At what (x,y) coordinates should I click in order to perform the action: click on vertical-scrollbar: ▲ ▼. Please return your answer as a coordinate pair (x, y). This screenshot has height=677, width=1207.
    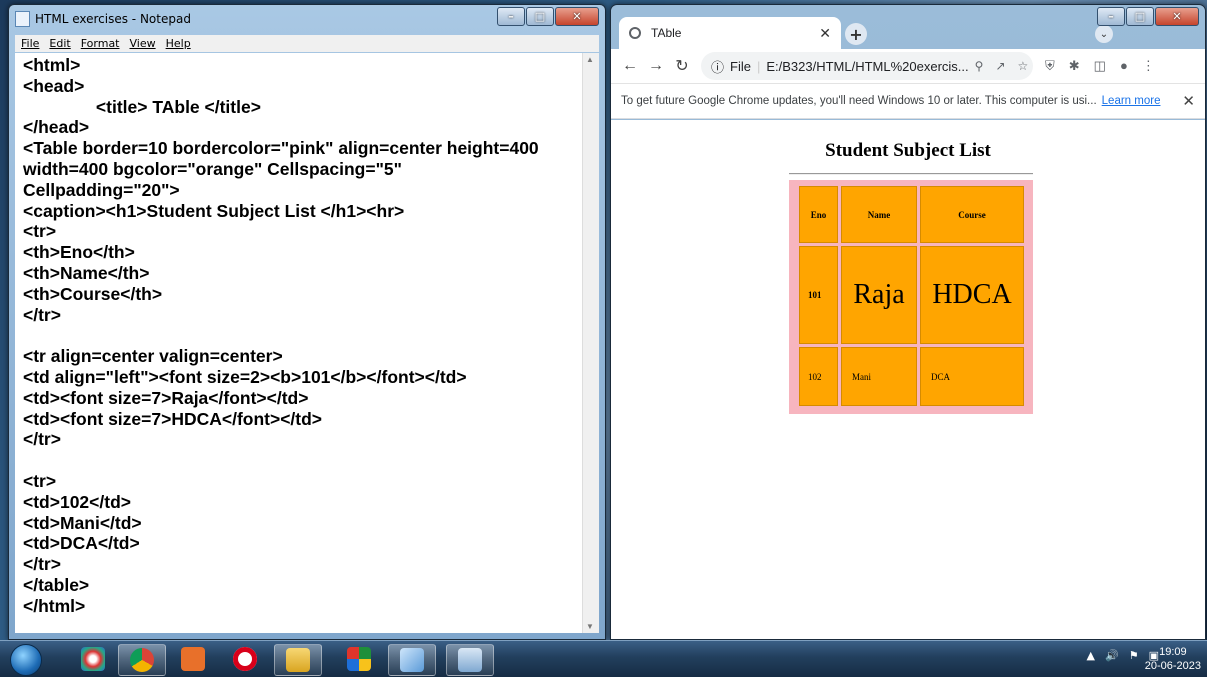
    Looking at the image, I should click on (590, 343).